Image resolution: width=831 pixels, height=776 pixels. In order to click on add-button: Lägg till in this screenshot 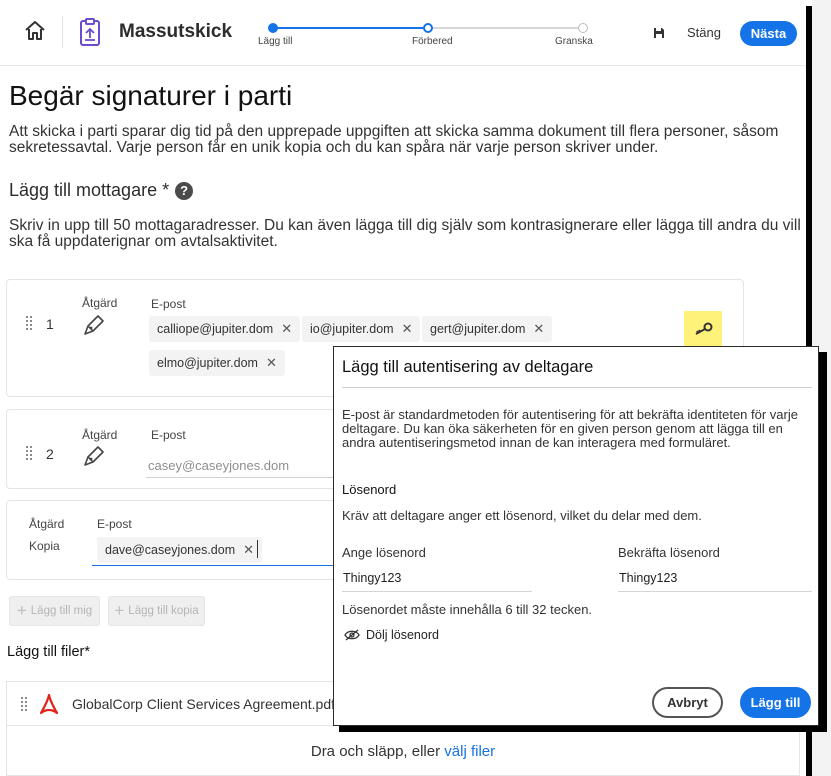, I will do `click(775, 702)`.